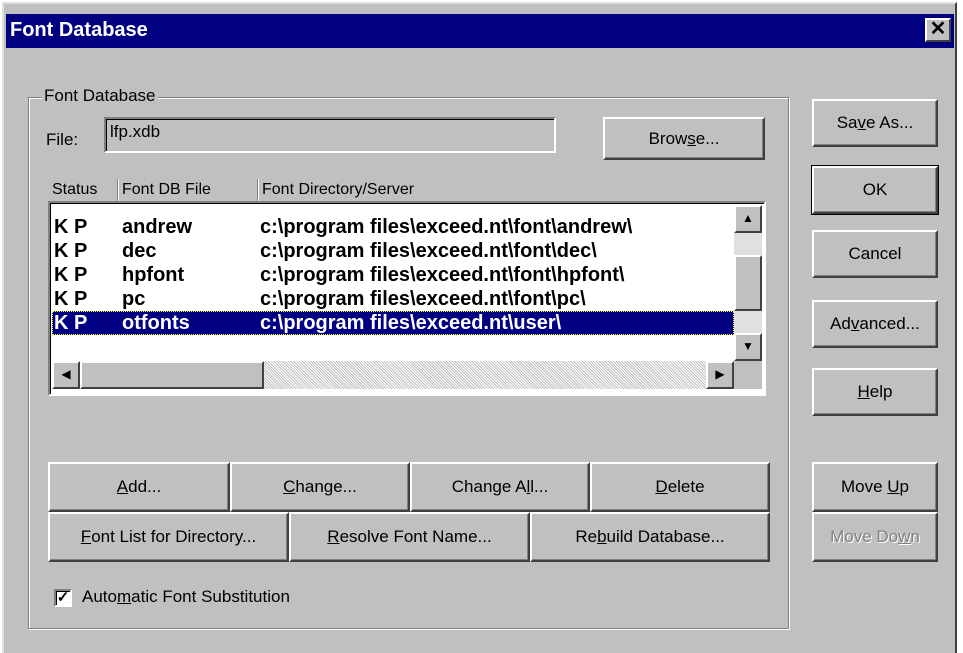  What do you see at coordinates (135, 131) in the screenshot?
I see `file-value: lfp.xdb` at bounding box center [135, 131].